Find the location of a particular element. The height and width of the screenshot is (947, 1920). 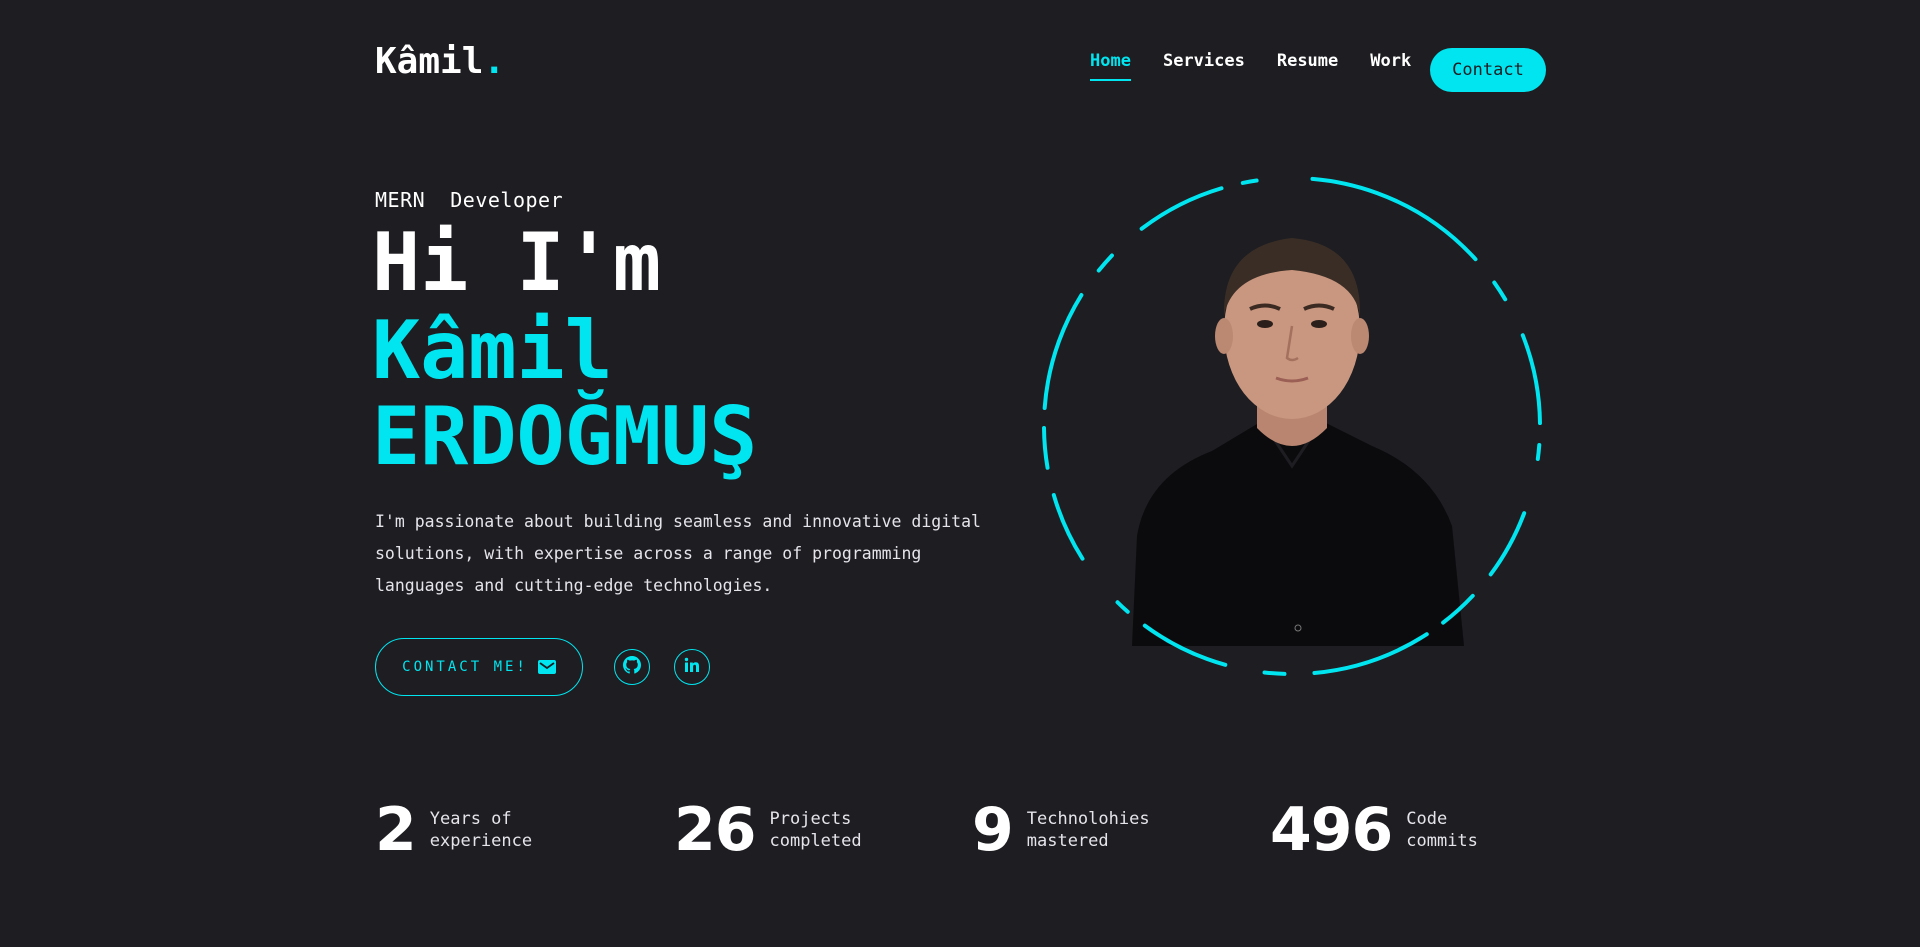

portrait-section is located at coordinates (1292, 426).